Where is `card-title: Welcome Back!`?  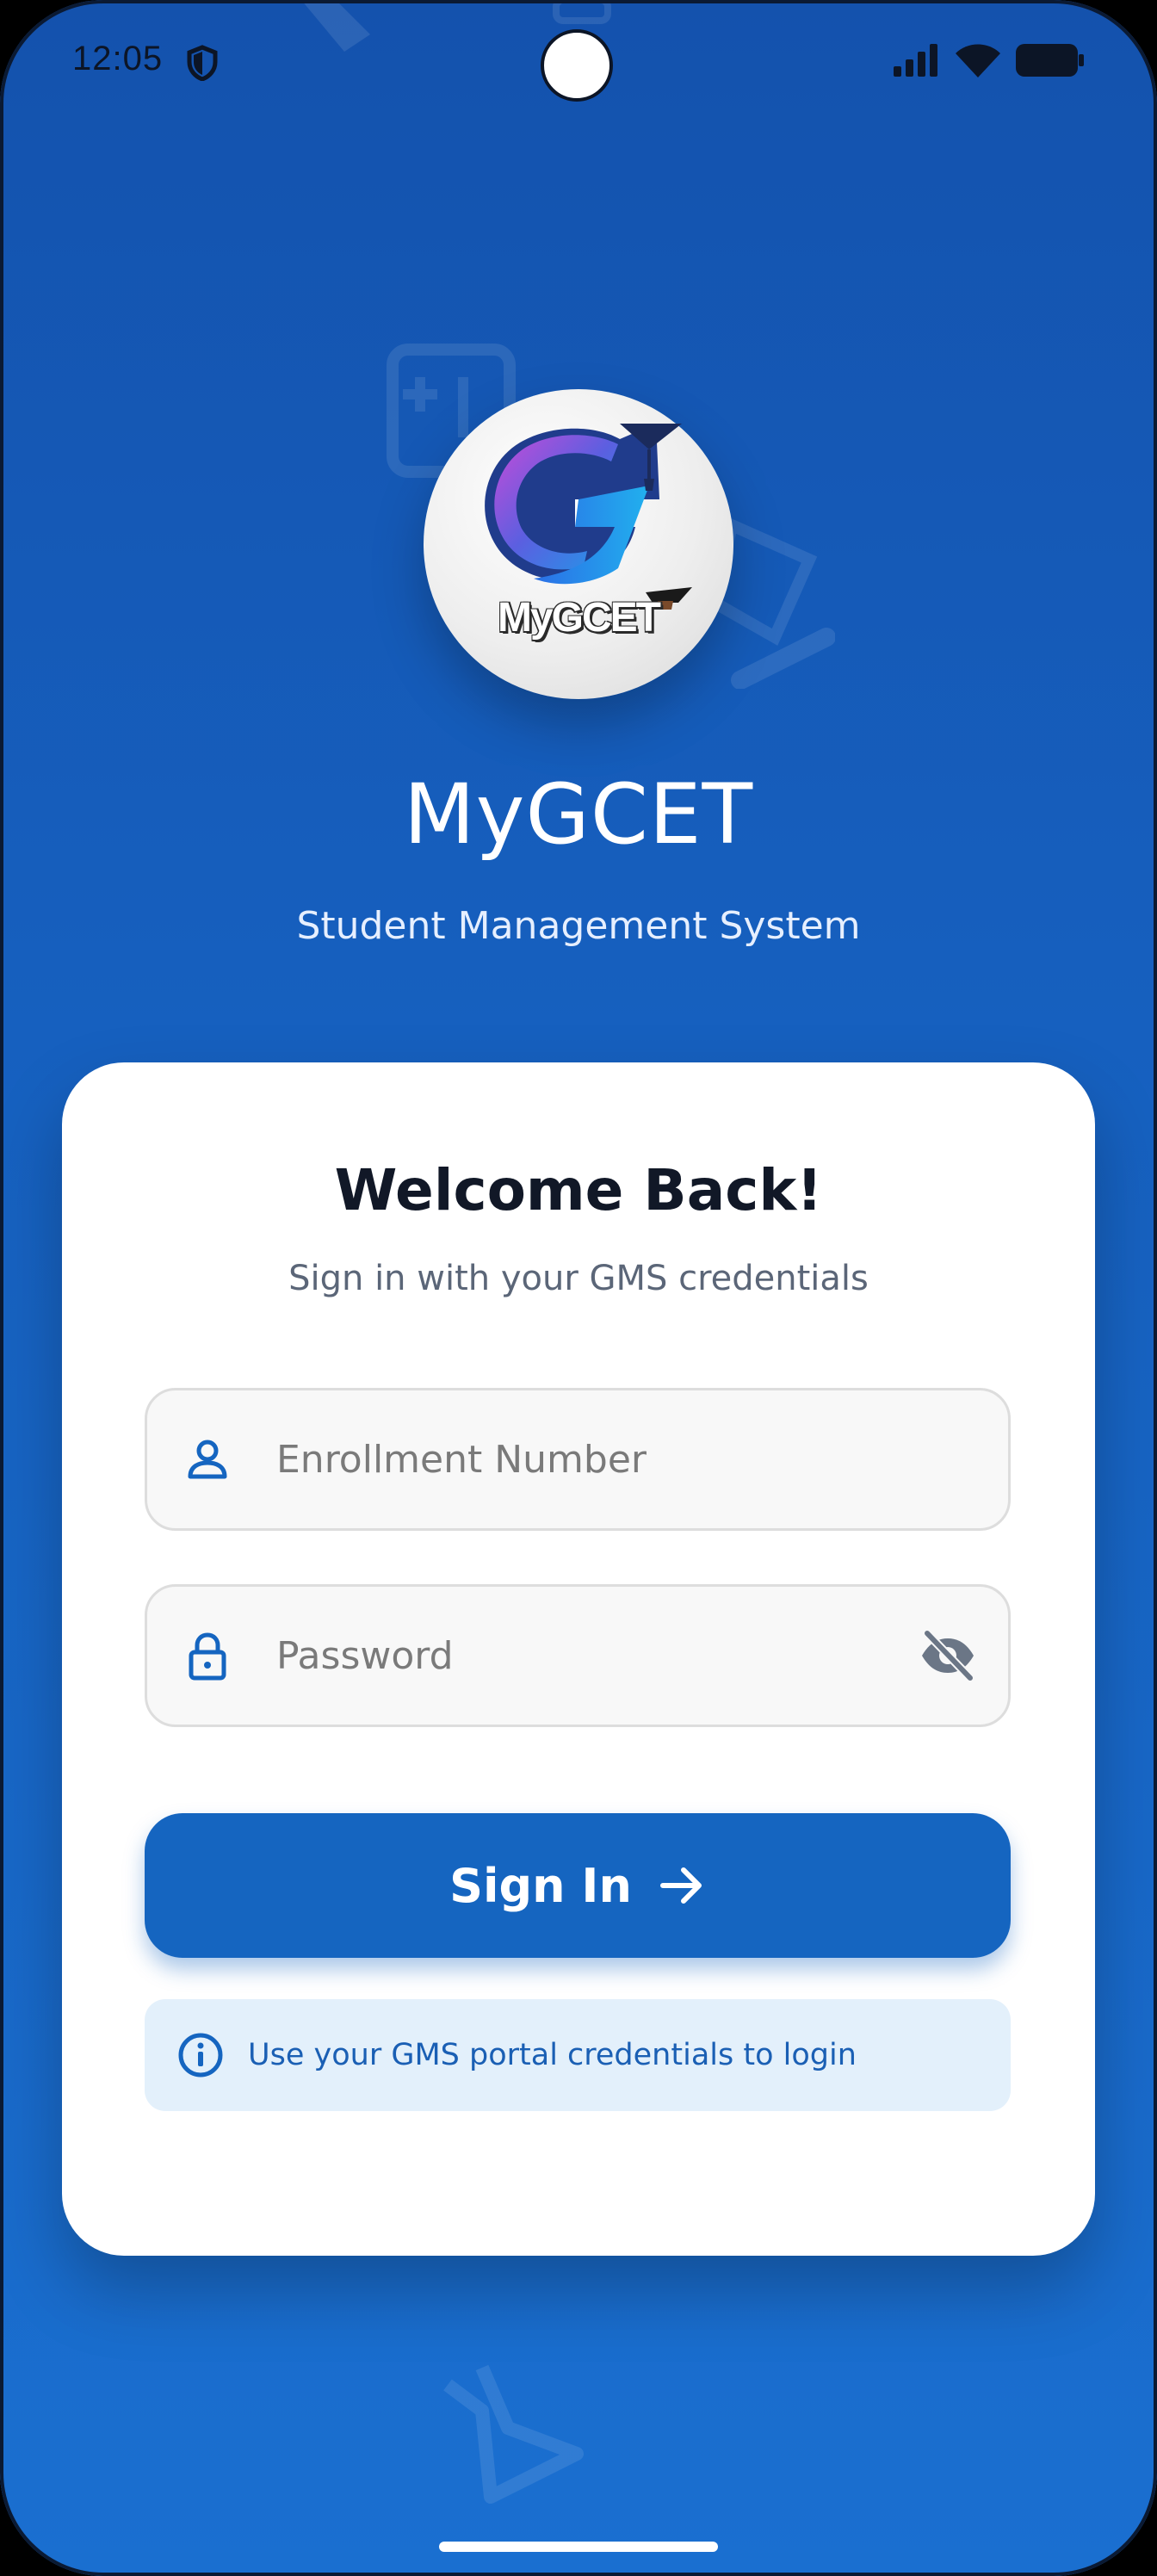
card-title: Welcome Back! is located at coordinates (579, 1190).